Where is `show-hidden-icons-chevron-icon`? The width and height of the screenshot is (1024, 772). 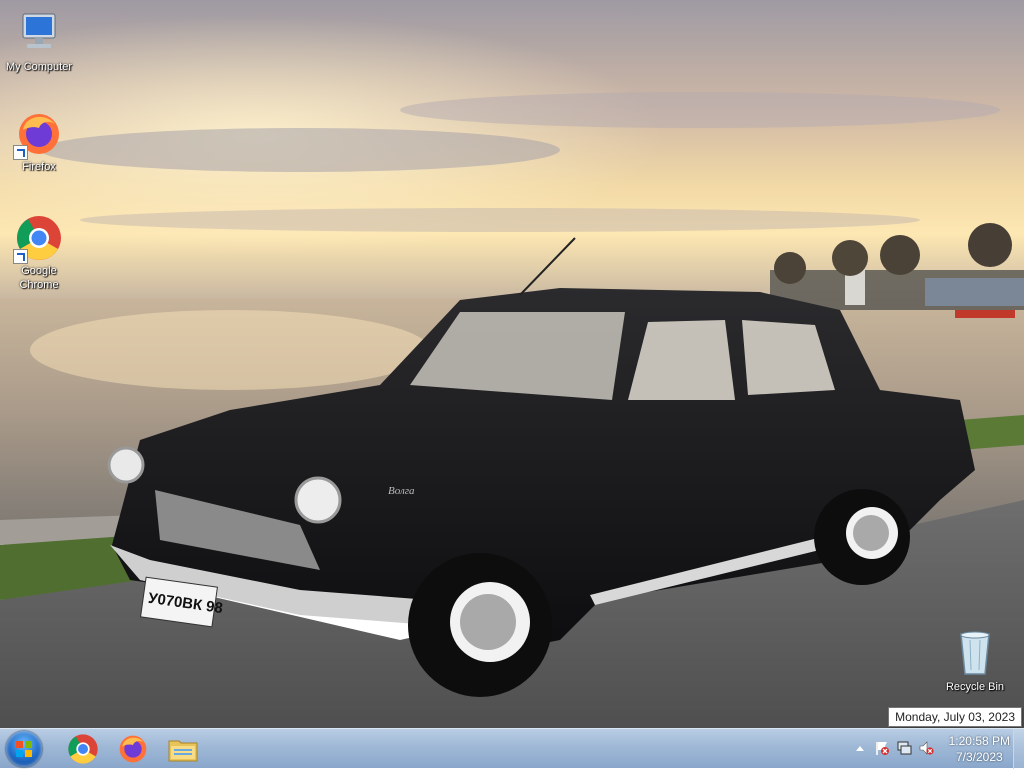 show-hidden-icons-chevron-icon is located at coordinates (860, 749).